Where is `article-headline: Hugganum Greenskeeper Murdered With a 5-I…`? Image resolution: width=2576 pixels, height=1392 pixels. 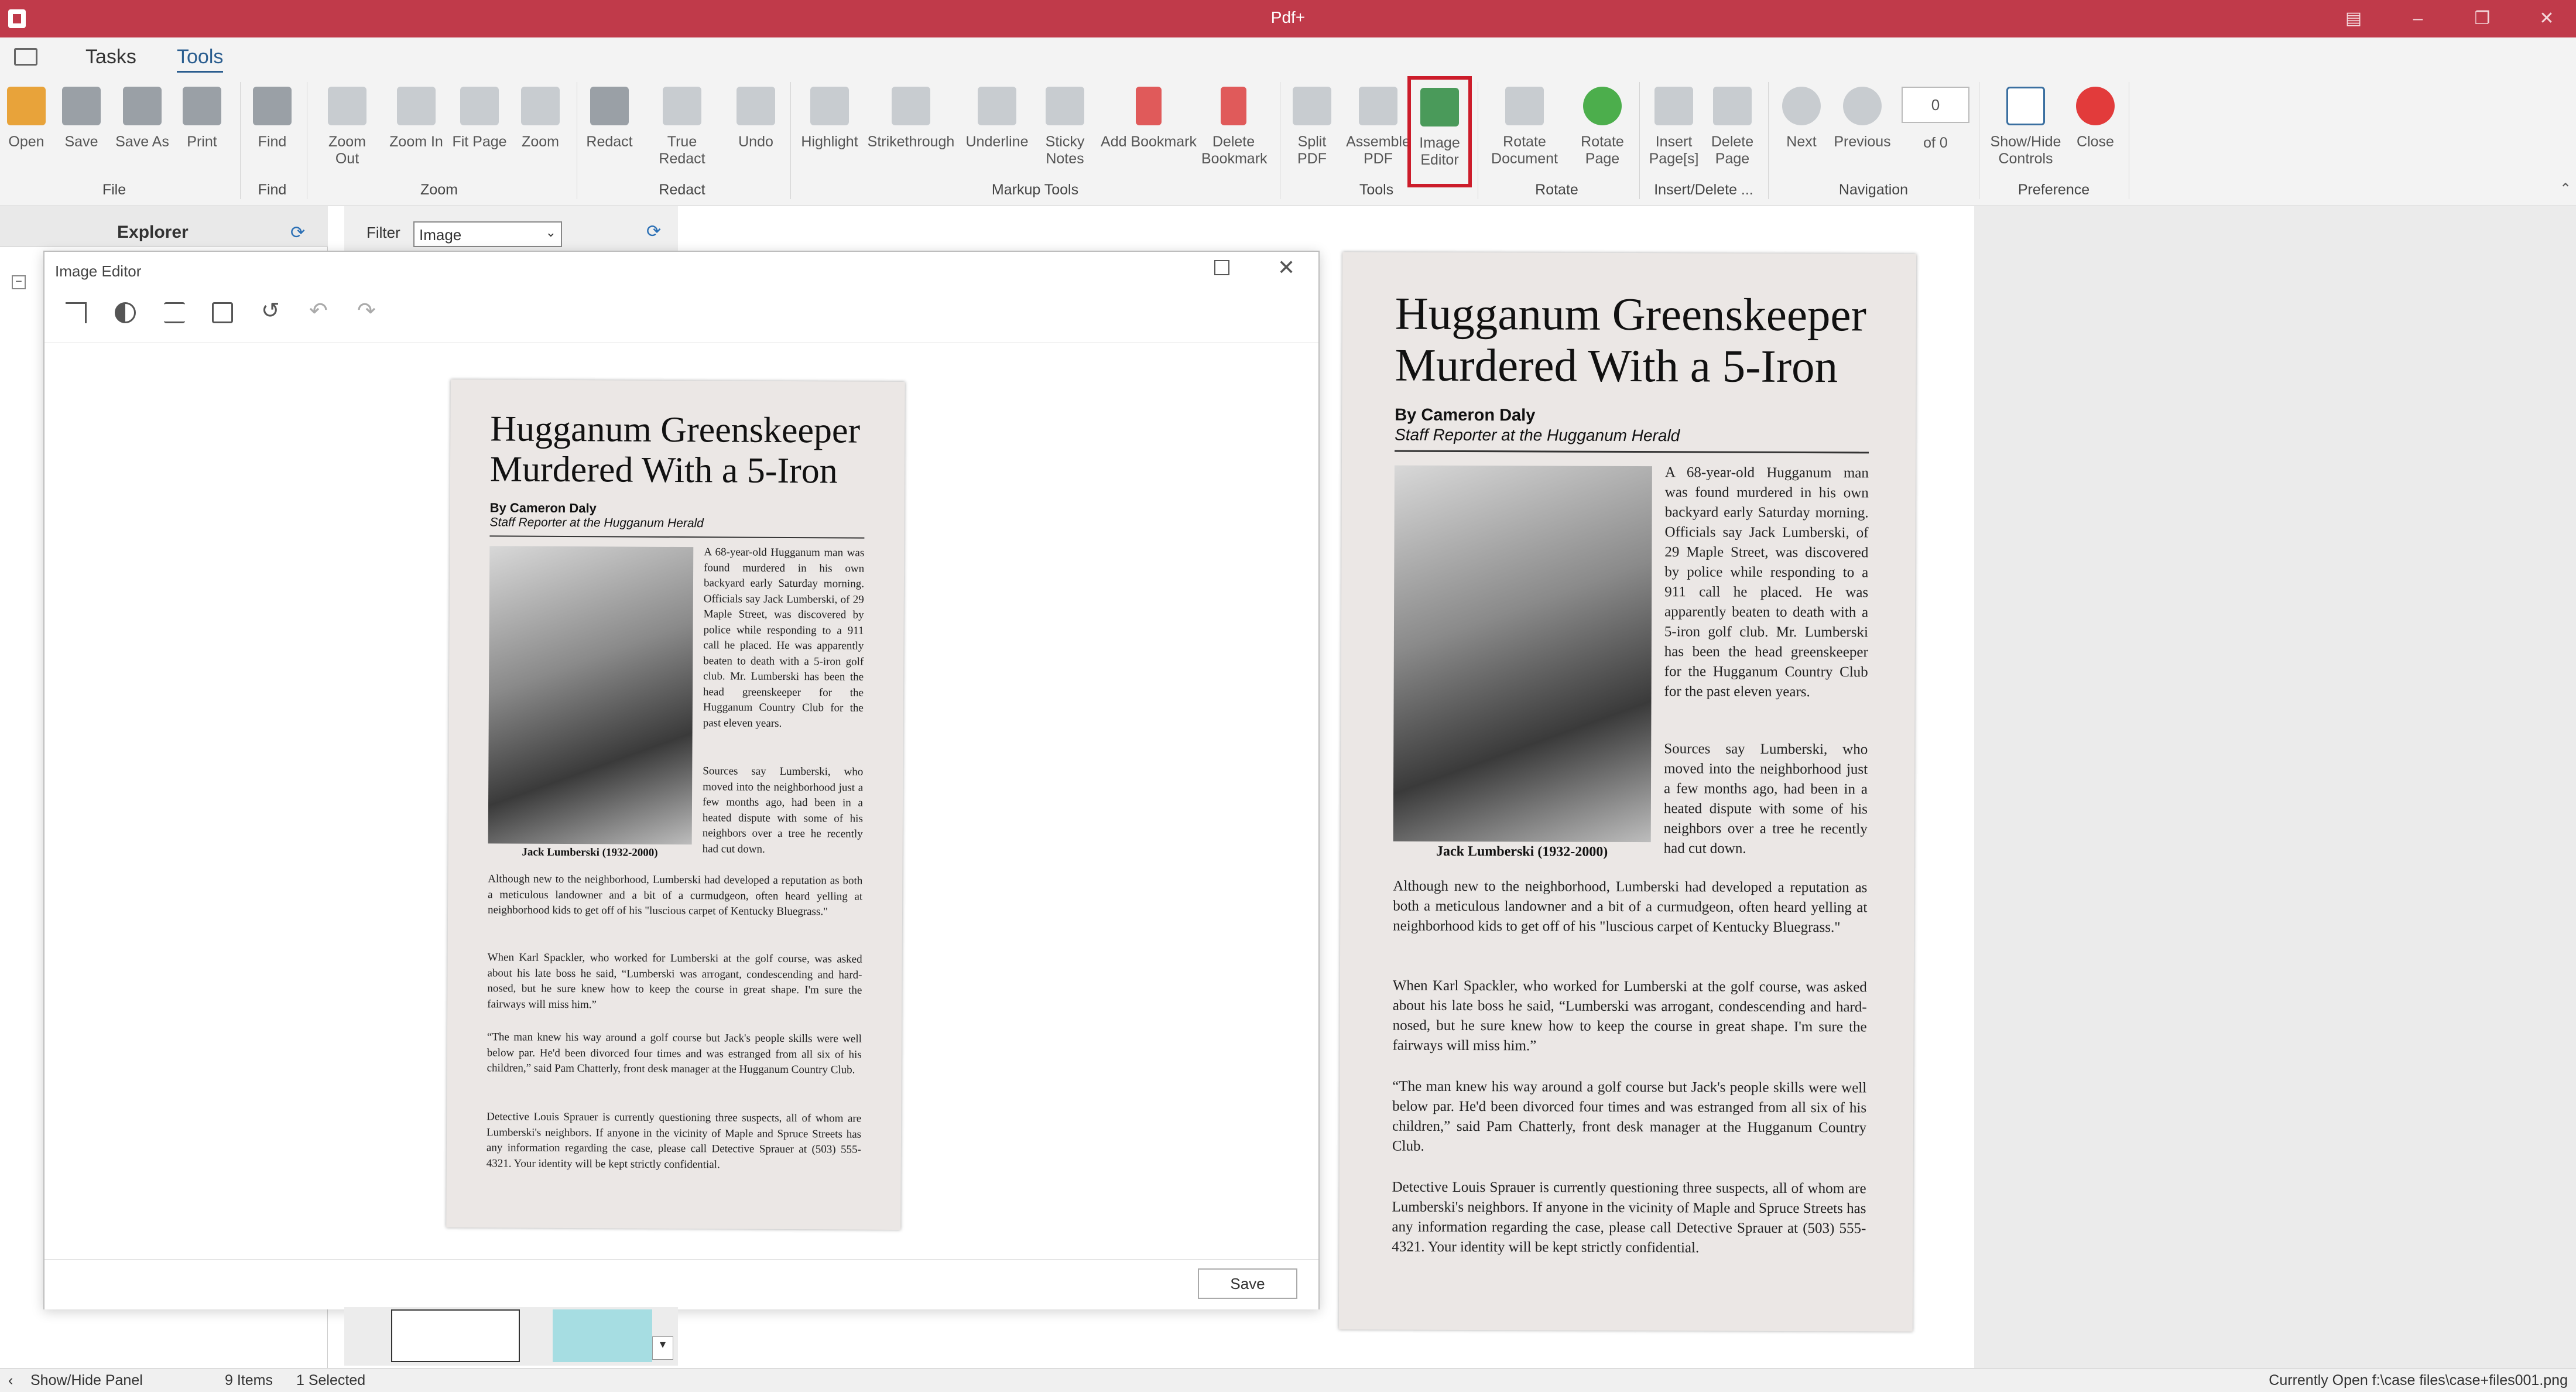 article-headline: Hugganum Greenskeeper Murdered With a 5-I… is located at coordinates (1631, 340).